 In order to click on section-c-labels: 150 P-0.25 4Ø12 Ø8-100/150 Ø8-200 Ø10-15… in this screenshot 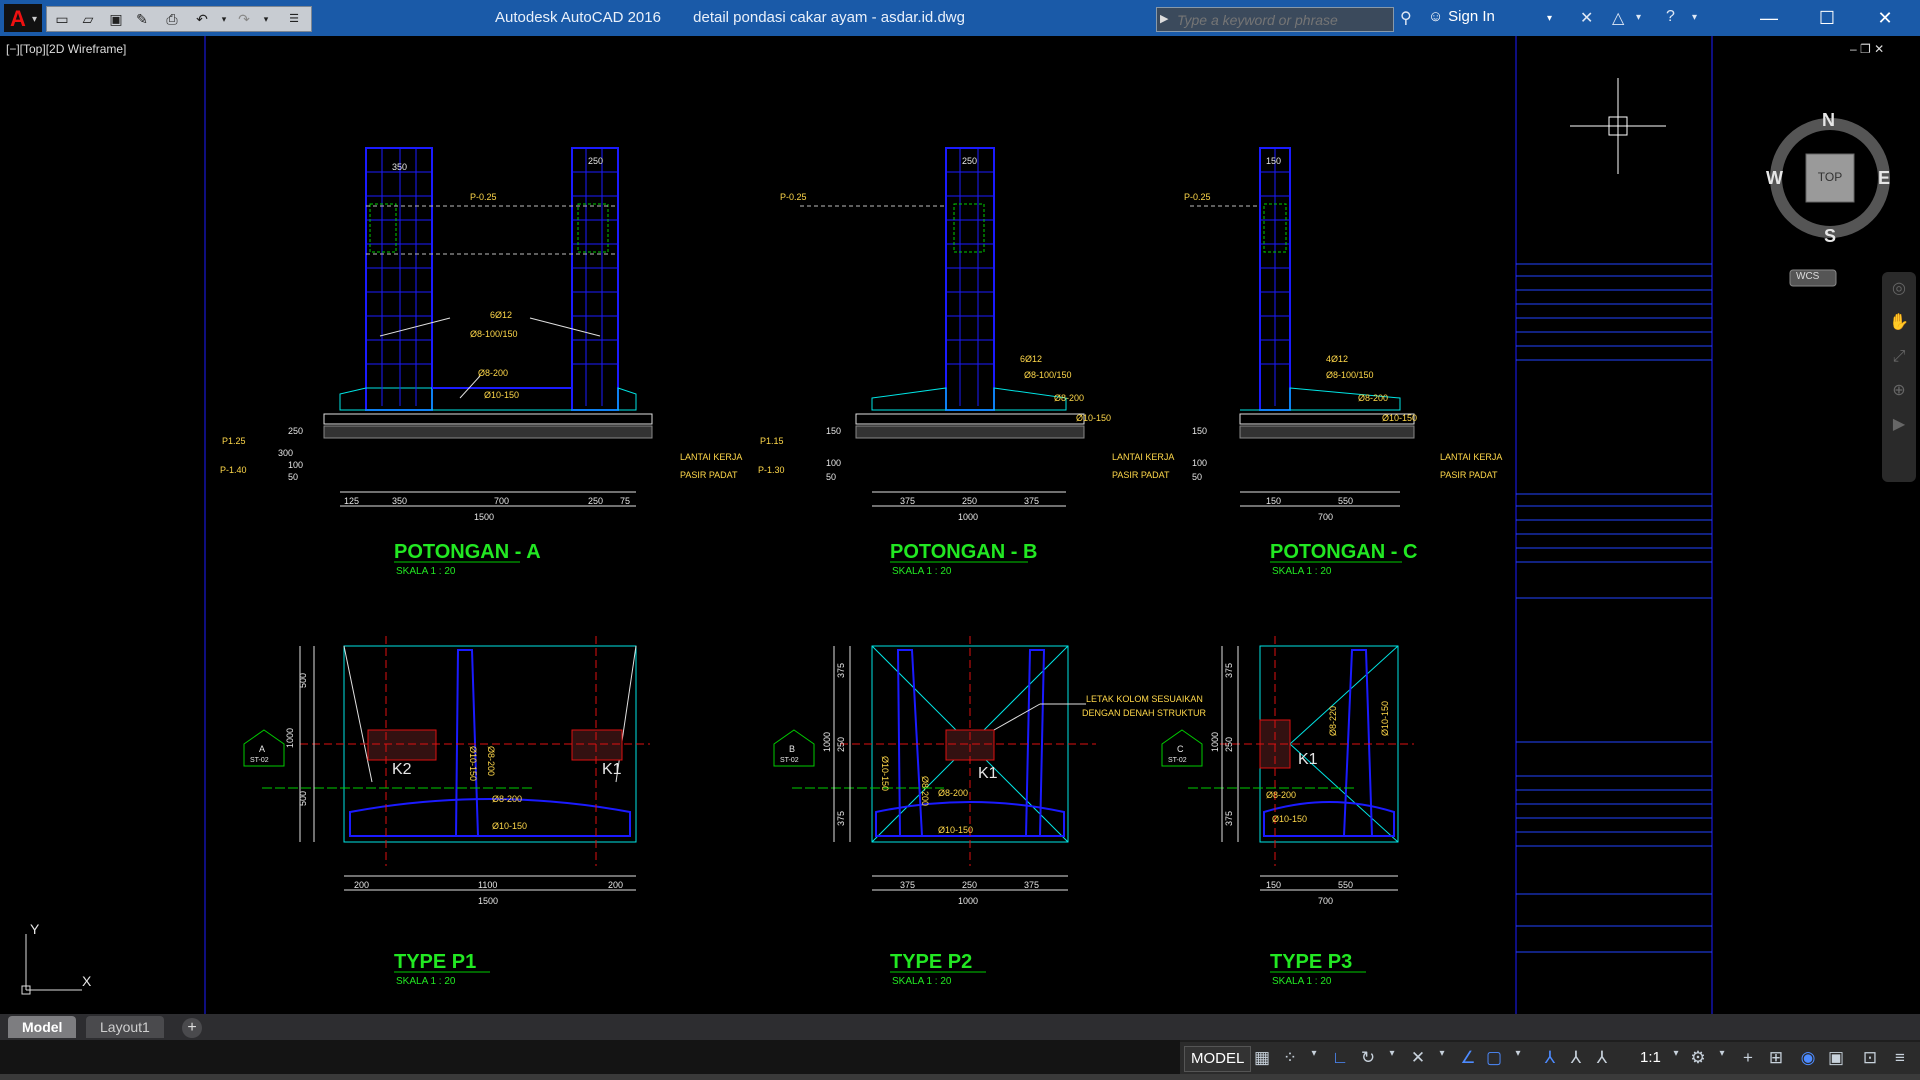, I will do `click(1343, 366)`.